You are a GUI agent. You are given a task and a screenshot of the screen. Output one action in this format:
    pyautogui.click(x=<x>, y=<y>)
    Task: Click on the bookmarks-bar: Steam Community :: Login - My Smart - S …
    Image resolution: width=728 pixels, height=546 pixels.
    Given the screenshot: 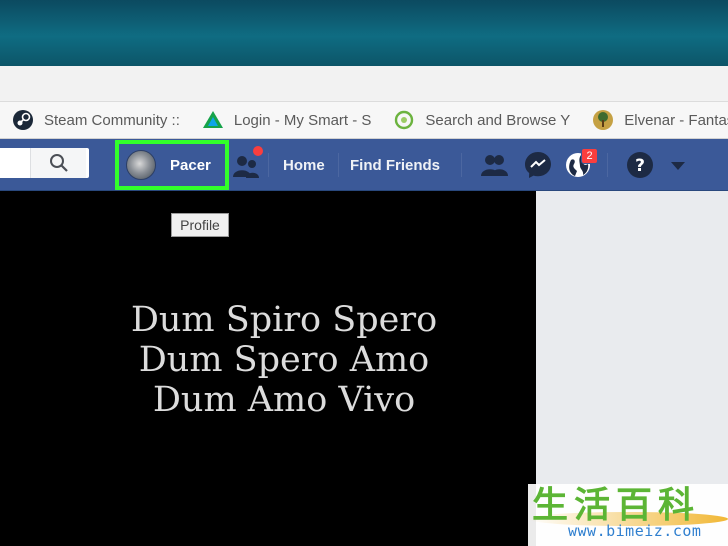 What is the action you would take?
    pyautogui.click(x=364, y=120)
    